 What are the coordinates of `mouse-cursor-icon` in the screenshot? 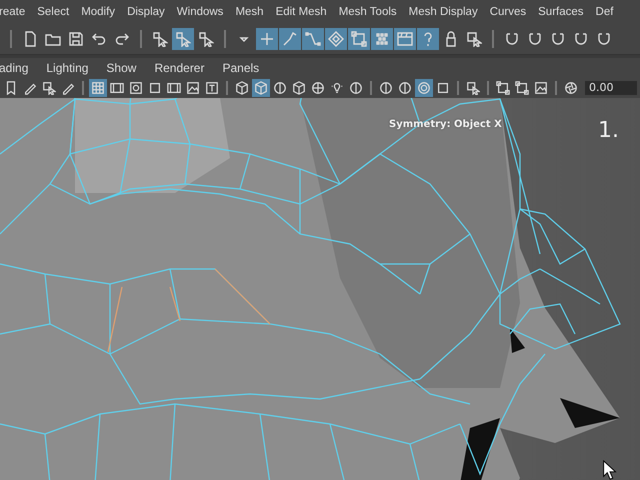 It's located at (610, 470).